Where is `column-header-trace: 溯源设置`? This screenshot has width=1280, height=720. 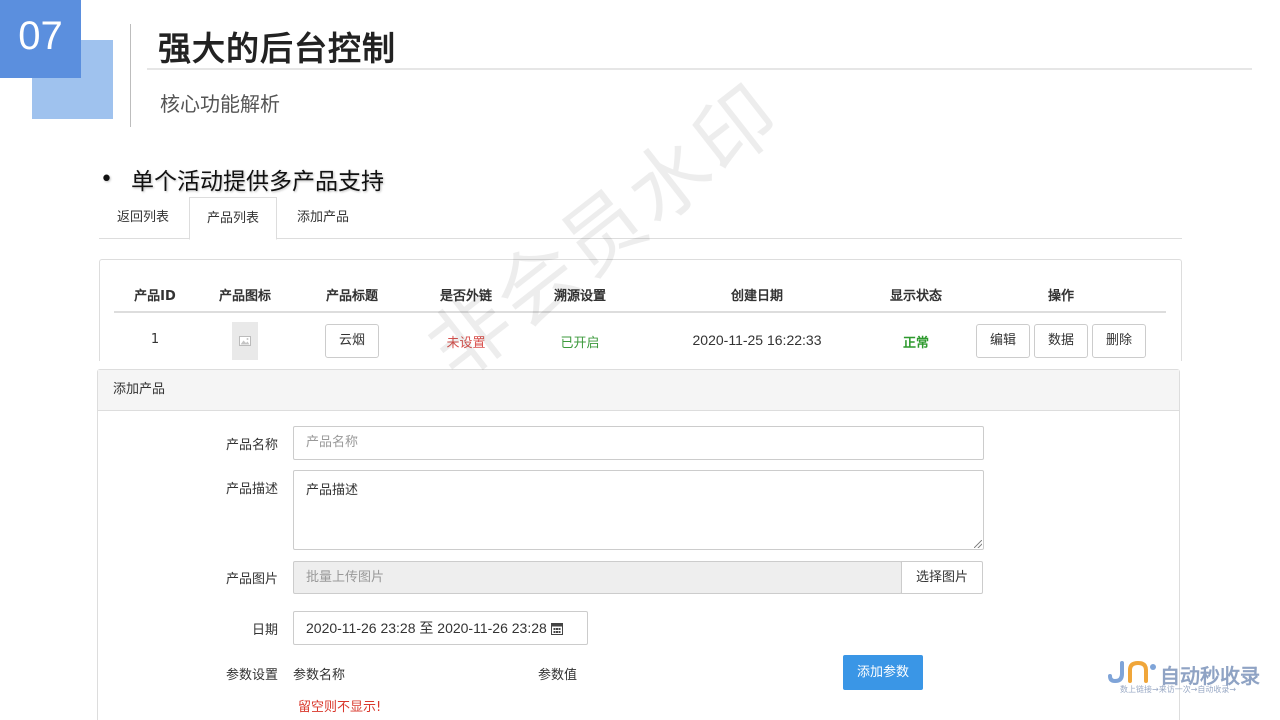
column-header-trace: 溯源设置 is located at coordinates (580, 296).